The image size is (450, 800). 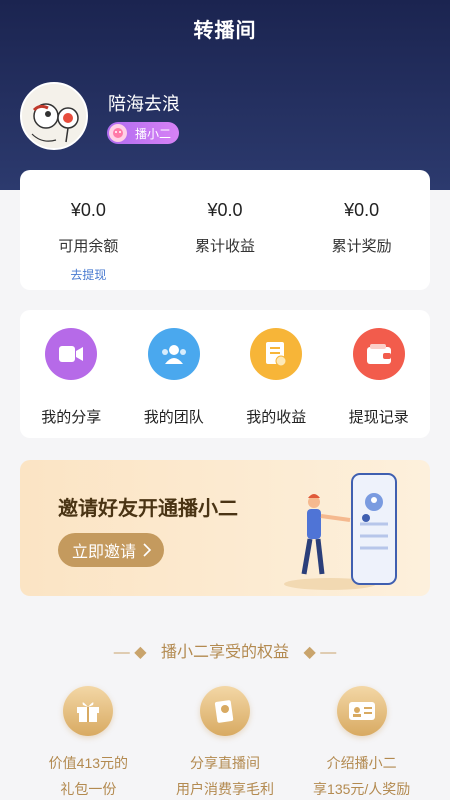 I want to click on balance-label: 累计收益, so click(x=225, y=246).